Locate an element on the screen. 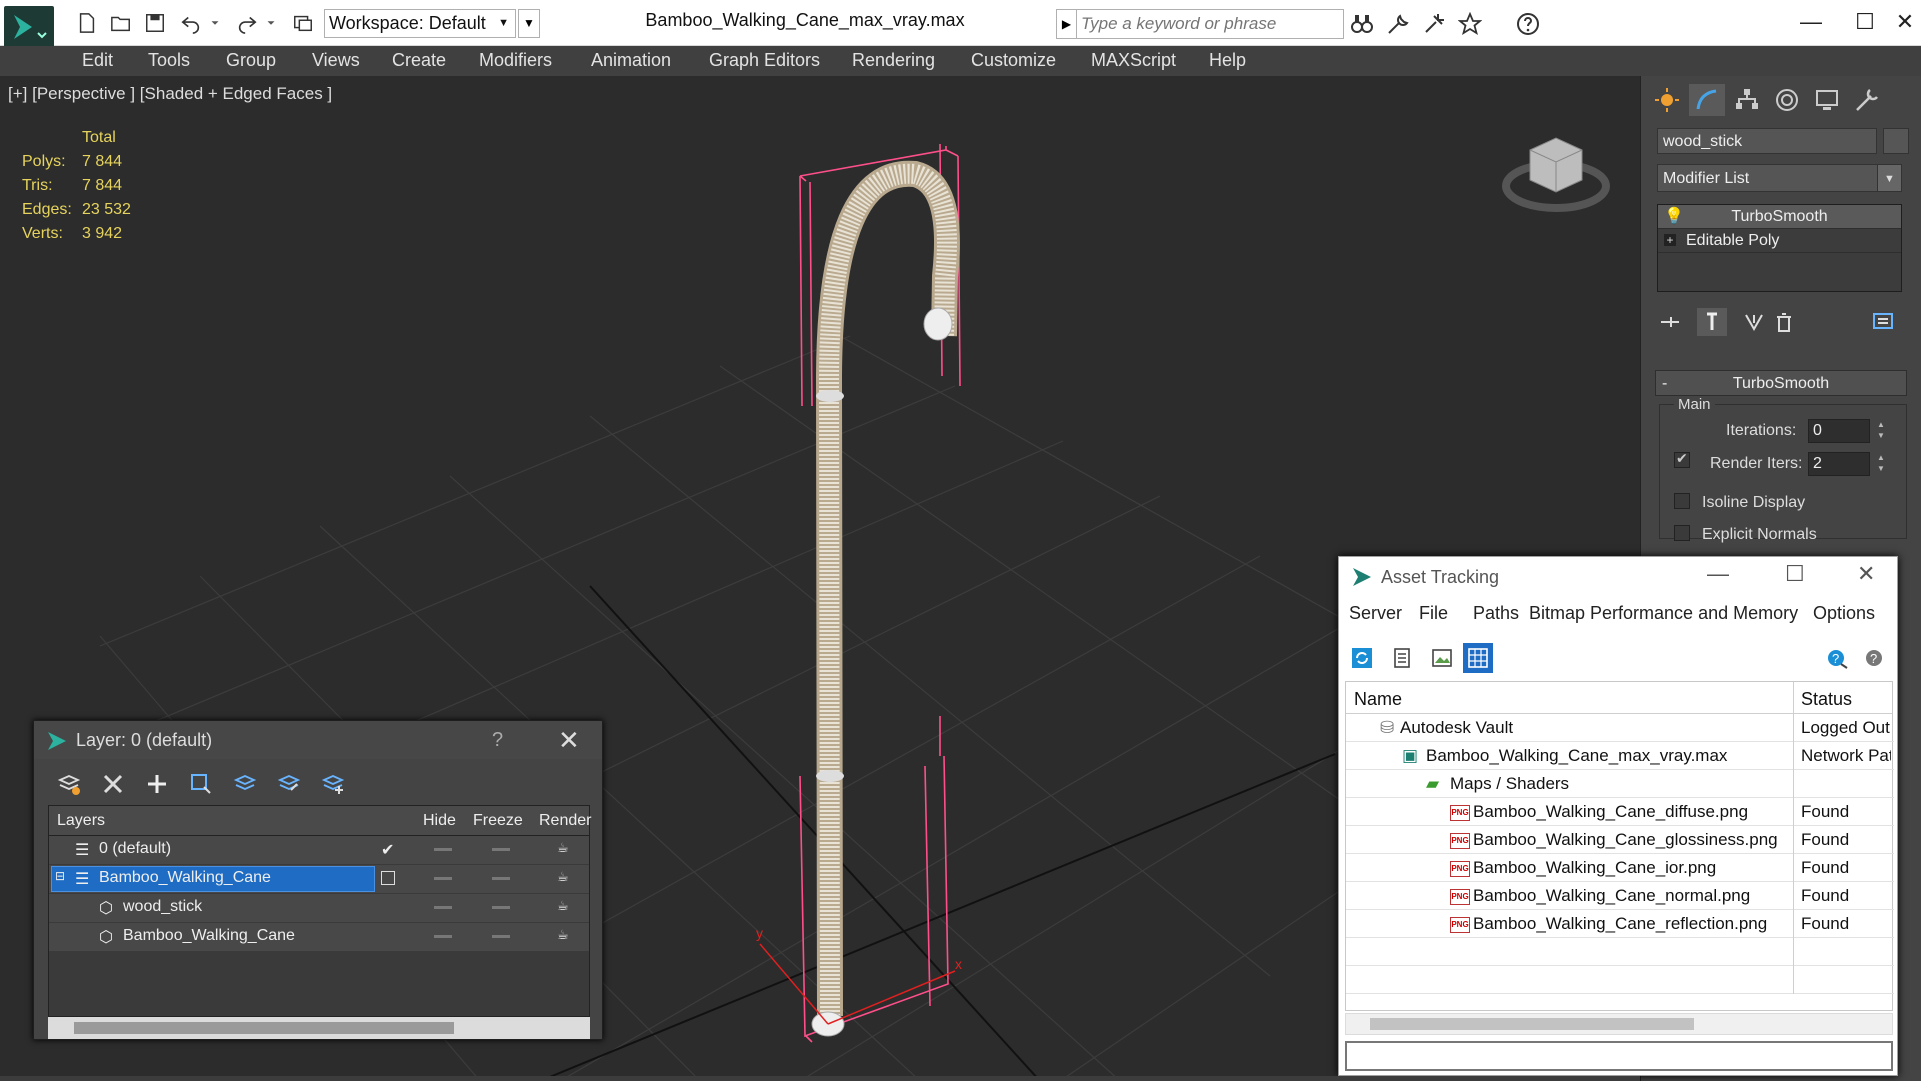 This screenshot has height=1081, width=1921. hierarchy-tab-icon is located at coordinates (1747, 100).